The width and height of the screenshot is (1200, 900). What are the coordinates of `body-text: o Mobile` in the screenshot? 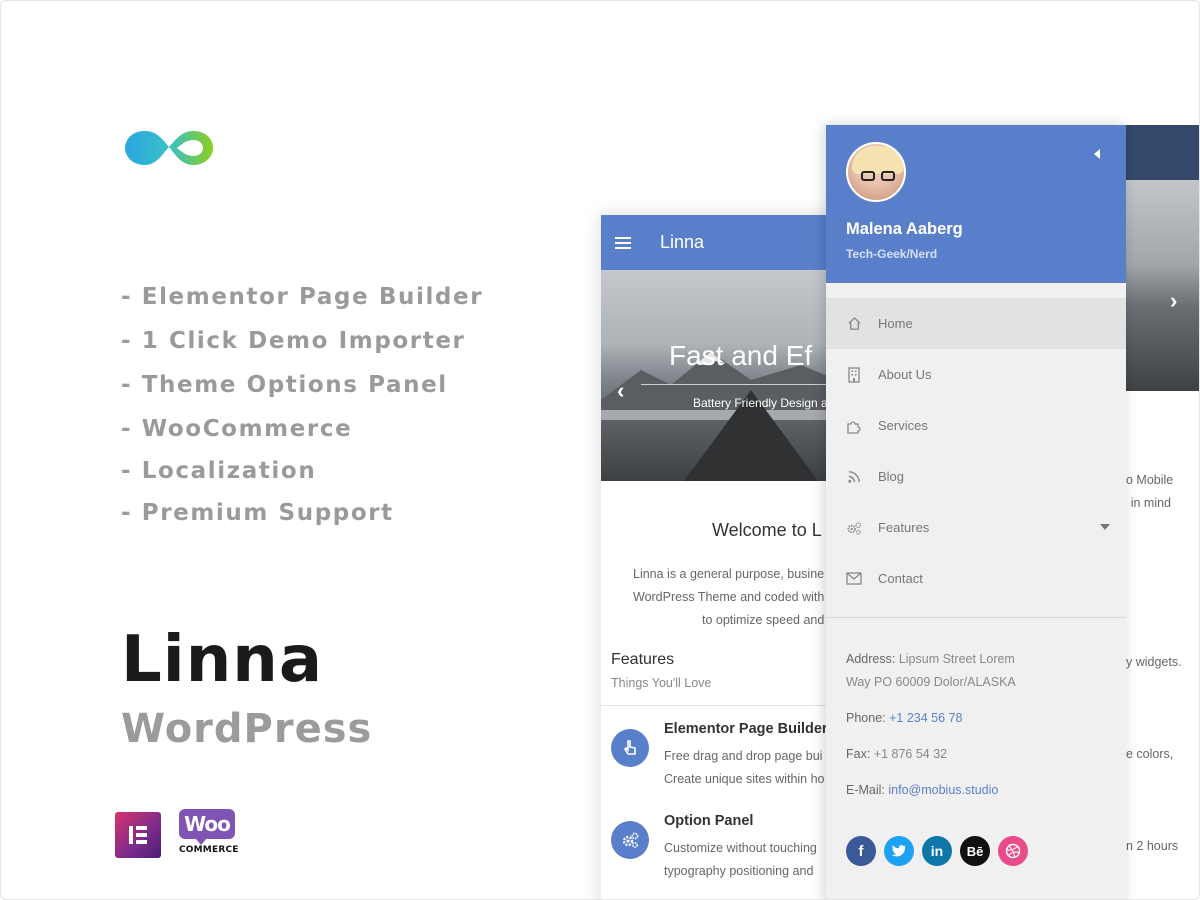 It's located at (1150, 480).